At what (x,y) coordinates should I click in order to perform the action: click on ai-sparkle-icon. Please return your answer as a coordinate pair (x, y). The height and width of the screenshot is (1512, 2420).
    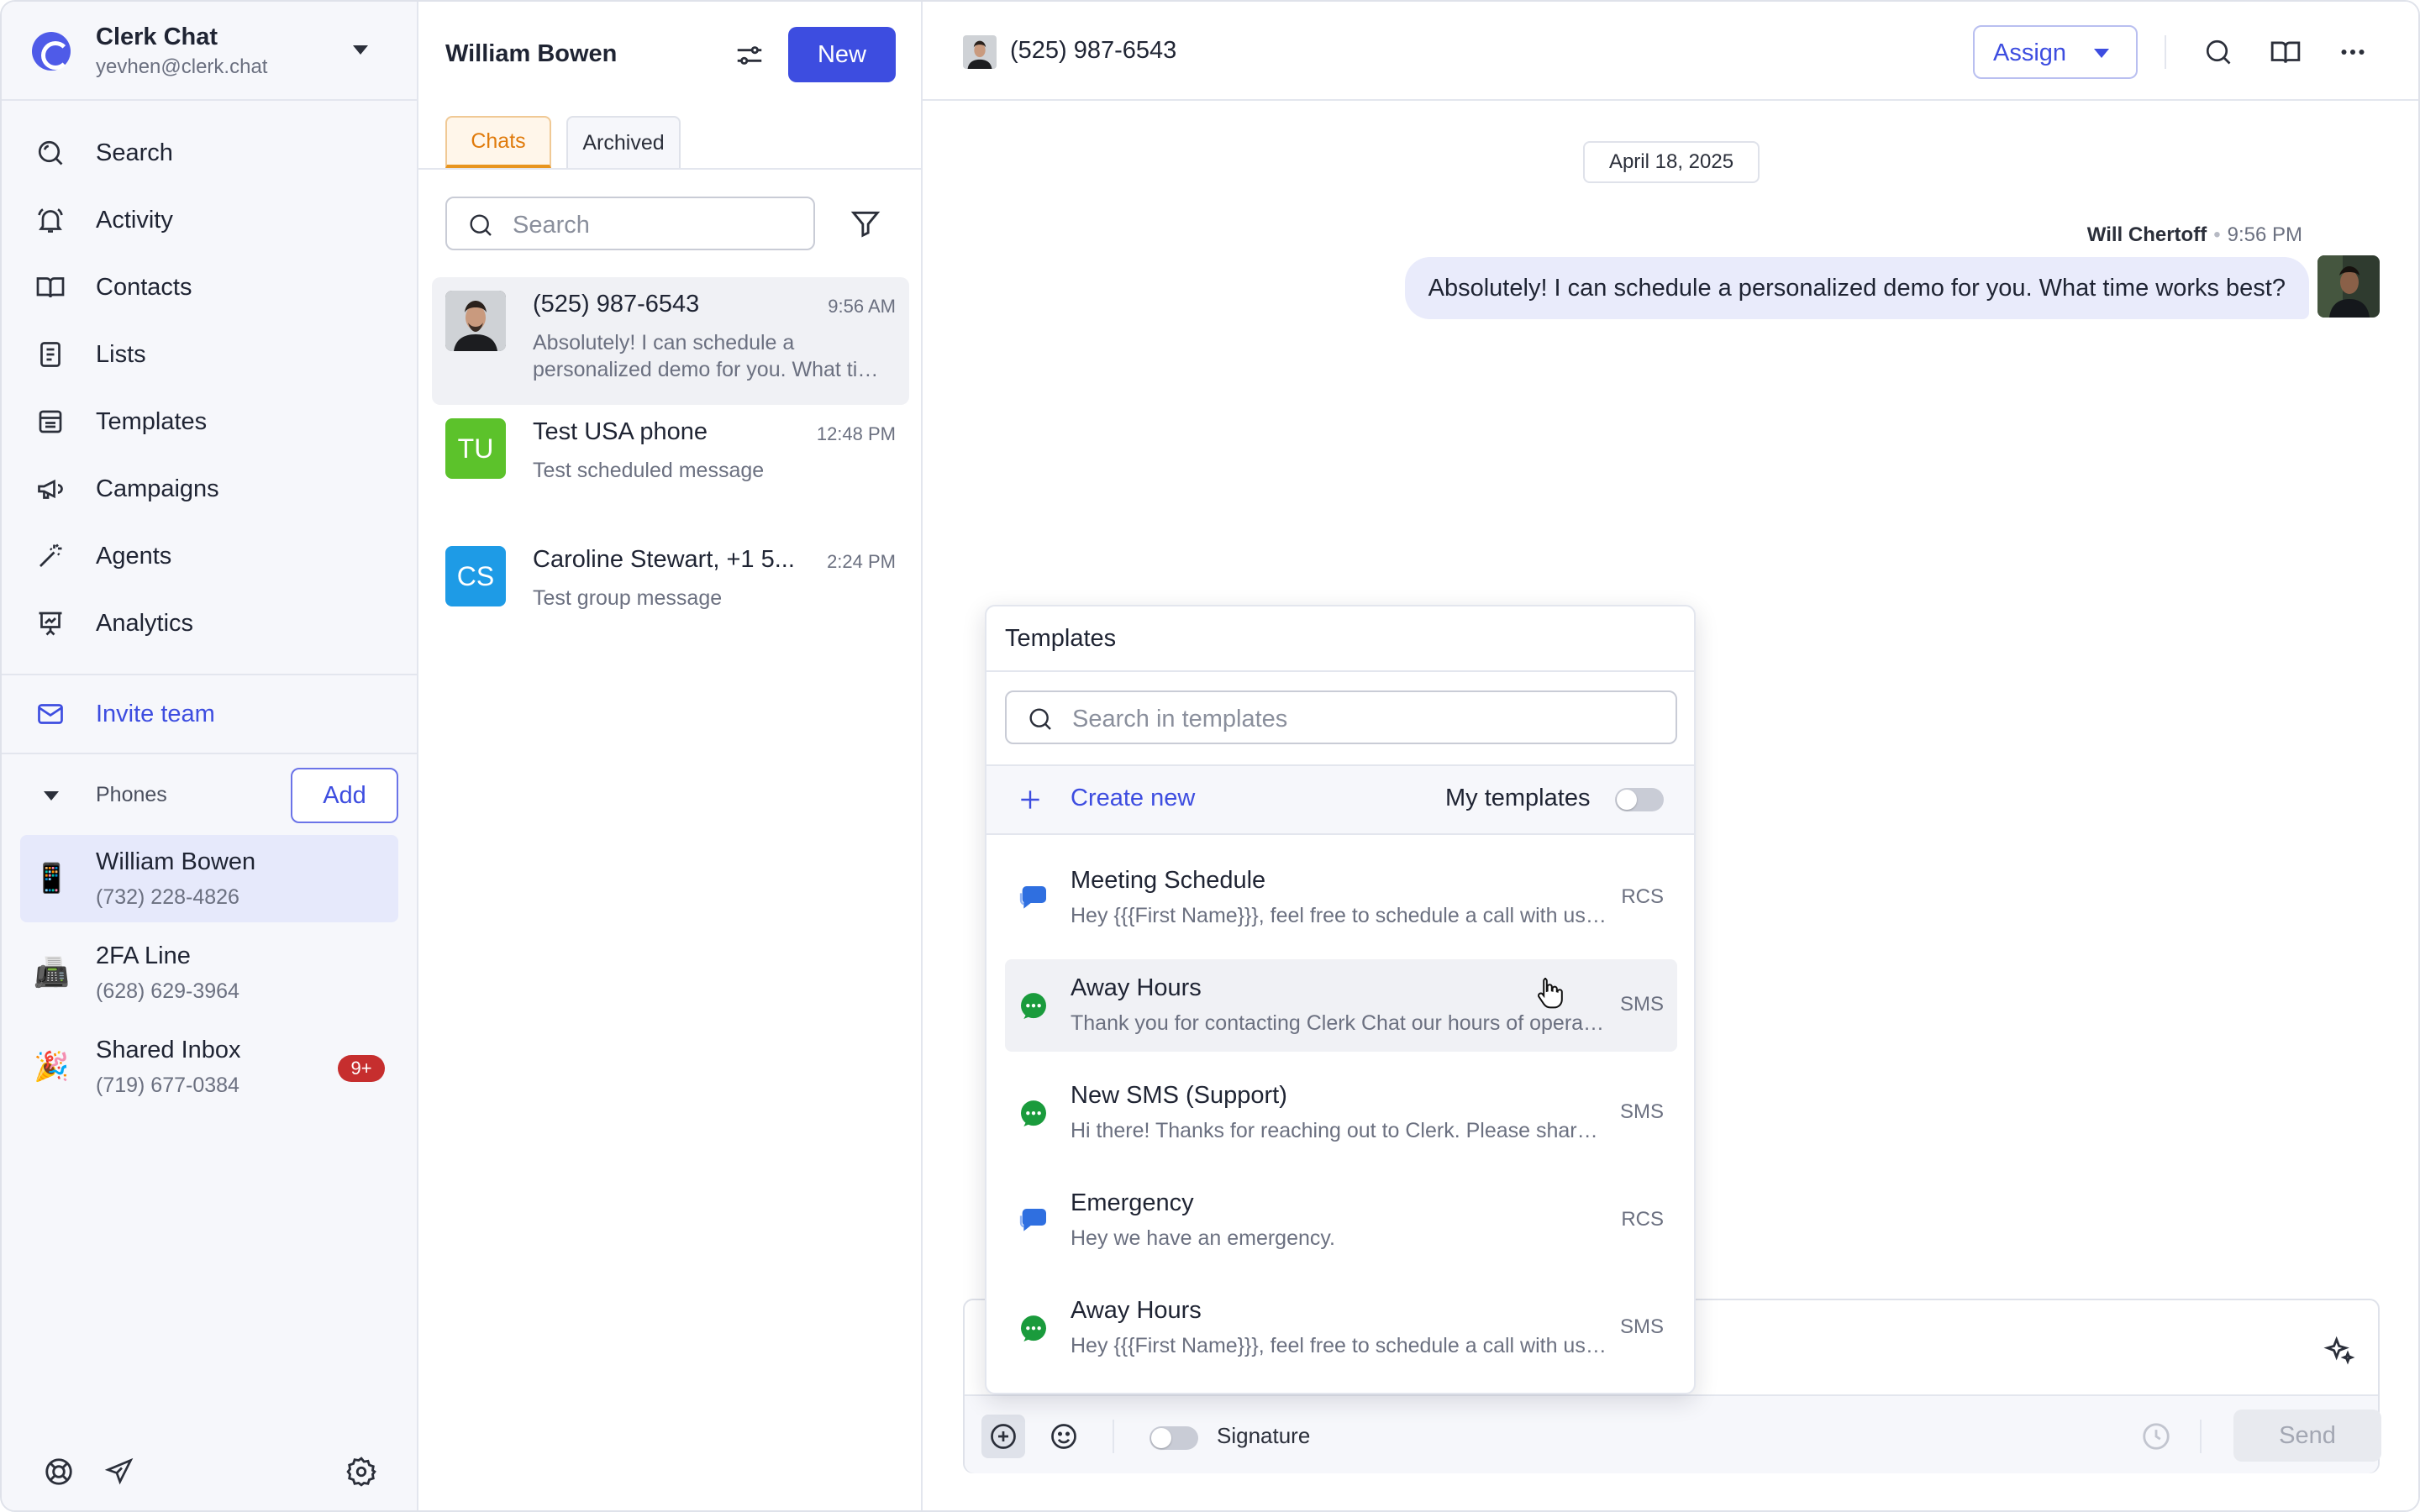
    Looking at the image, I should click on (2339, 1351).